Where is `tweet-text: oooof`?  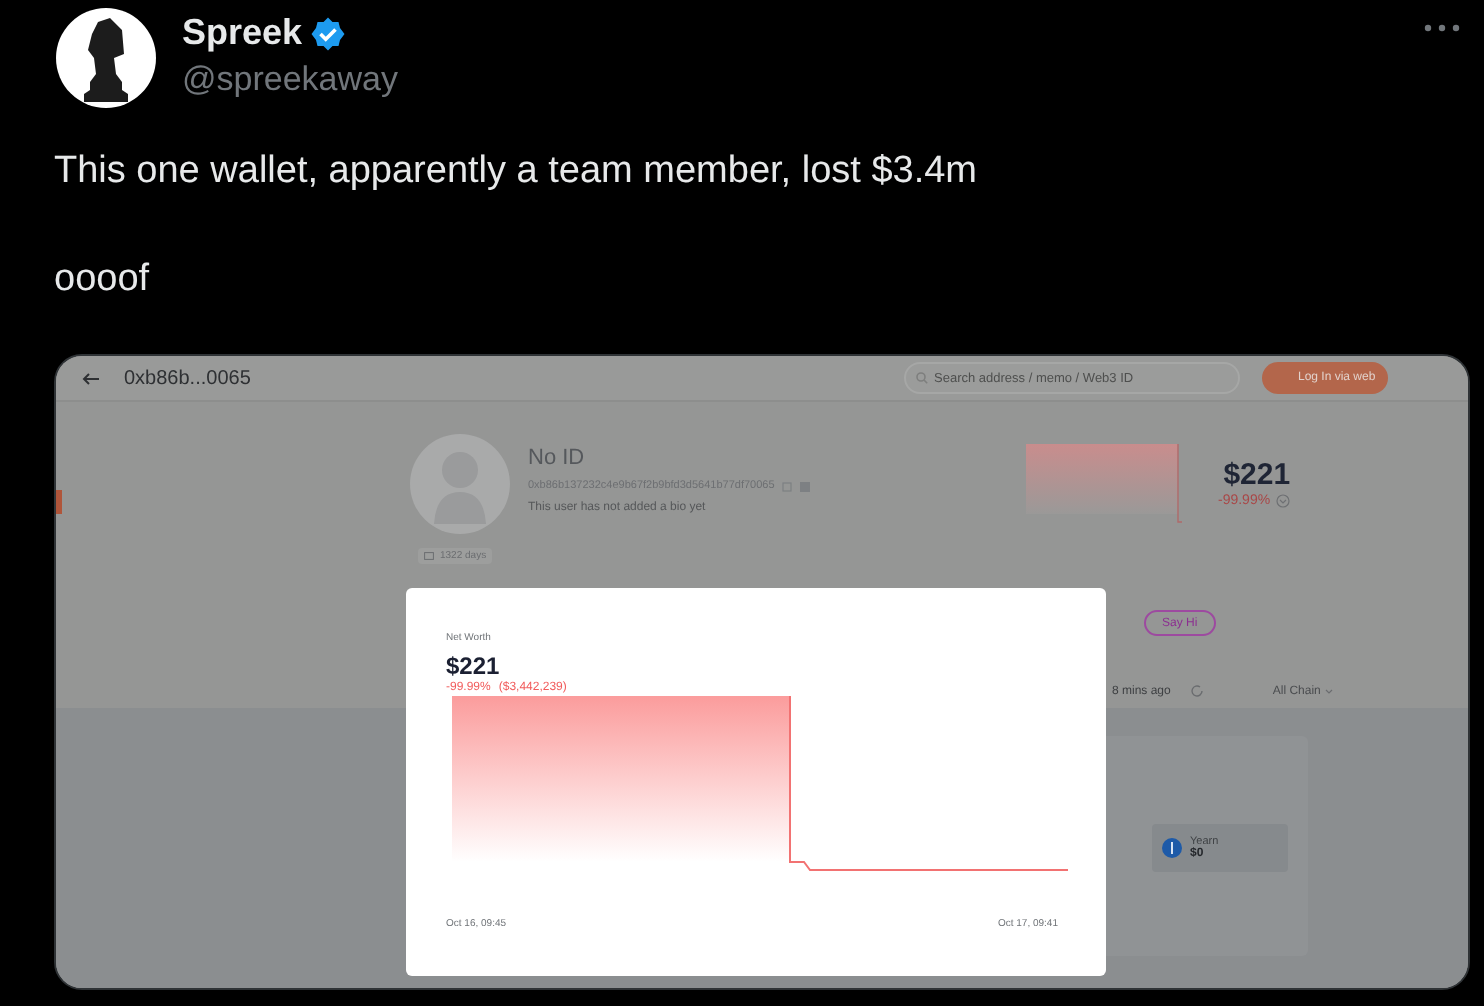
tweet-text: oooof is located at coordinates (102, 280).